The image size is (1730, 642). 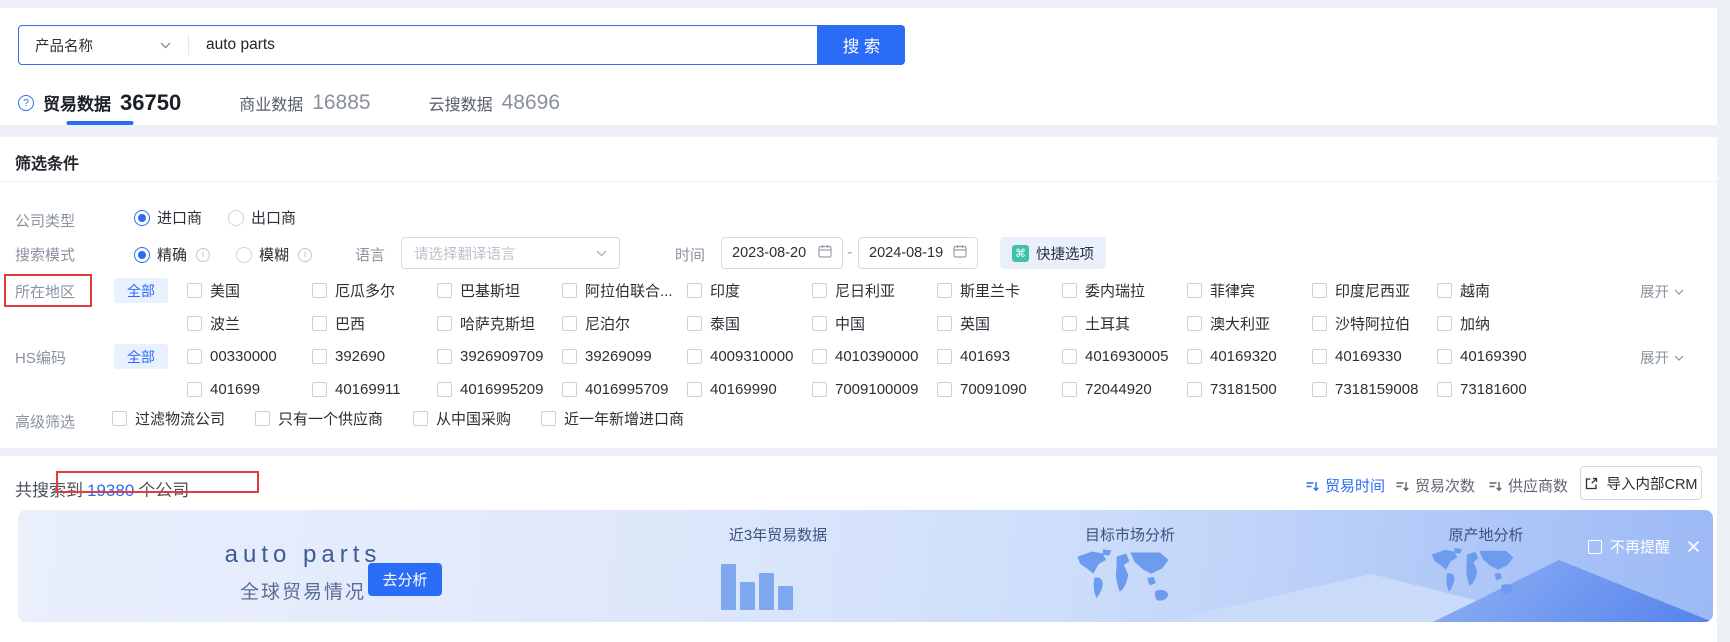 I want to click on hs-checkbox-item: 401699, so click(x=249, y=389).